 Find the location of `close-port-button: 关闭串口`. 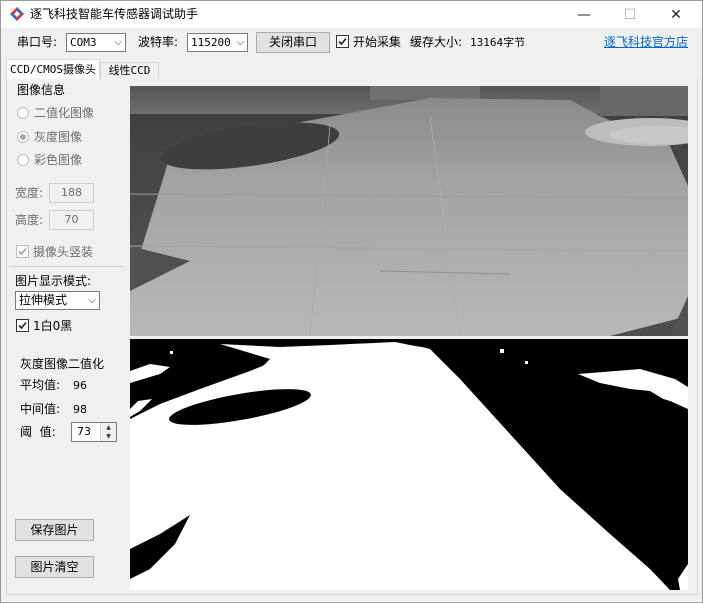

close-port-button: 关闭串口 is located at coordinates (293, 42).